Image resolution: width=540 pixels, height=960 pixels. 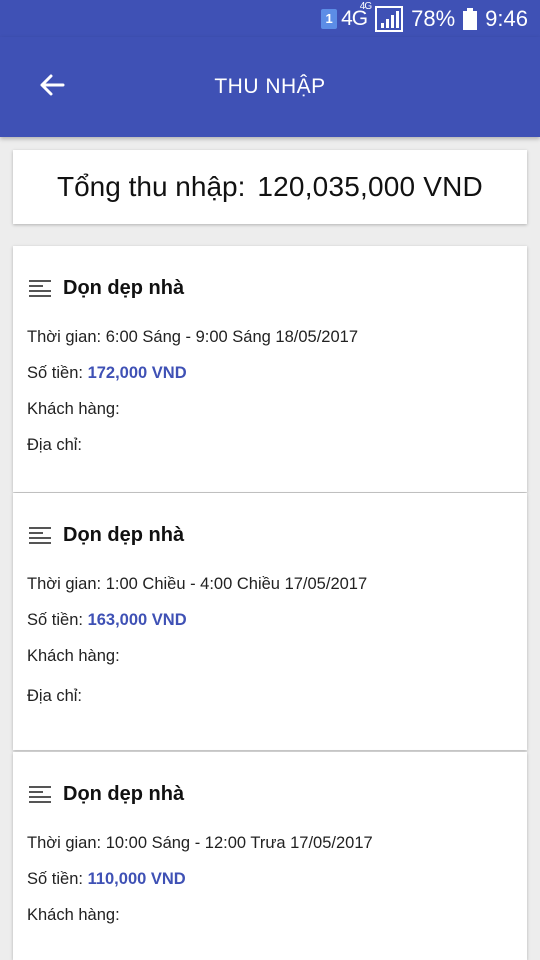 What do you see at coordinates (365, 6) in the screenshot?
I see `network-sup: 4G` at bounding box center [365, 6].